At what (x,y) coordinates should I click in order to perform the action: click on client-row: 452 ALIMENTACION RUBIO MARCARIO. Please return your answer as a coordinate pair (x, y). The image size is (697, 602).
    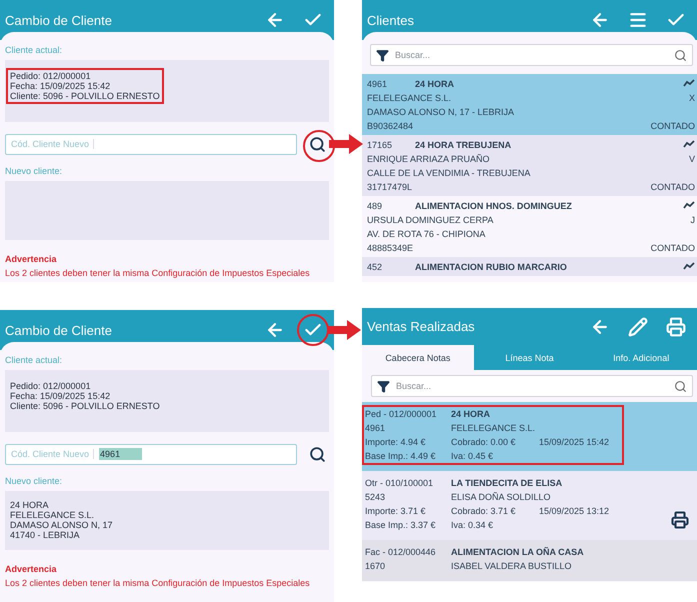
    Looking at the image, I should click on (529, 266).